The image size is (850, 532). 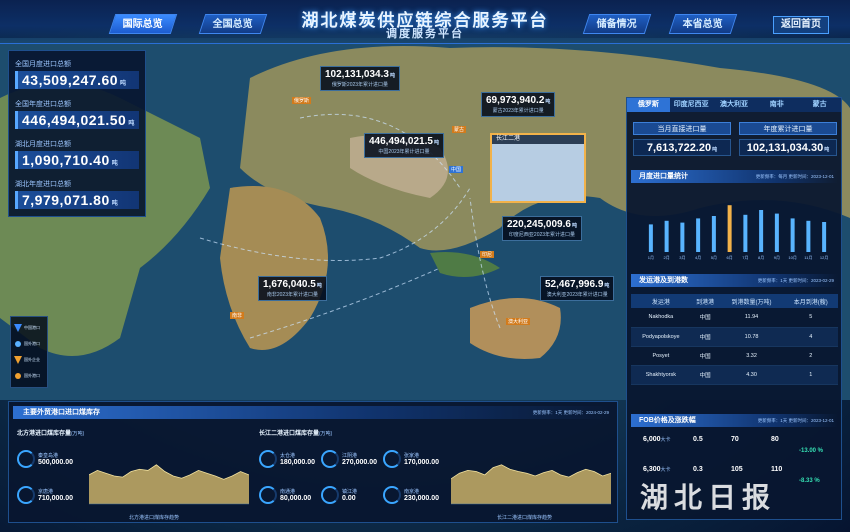 I want to click on update-info: 更新频率：每月 更新时间：2023-12-01, so click(x=794, y=176).